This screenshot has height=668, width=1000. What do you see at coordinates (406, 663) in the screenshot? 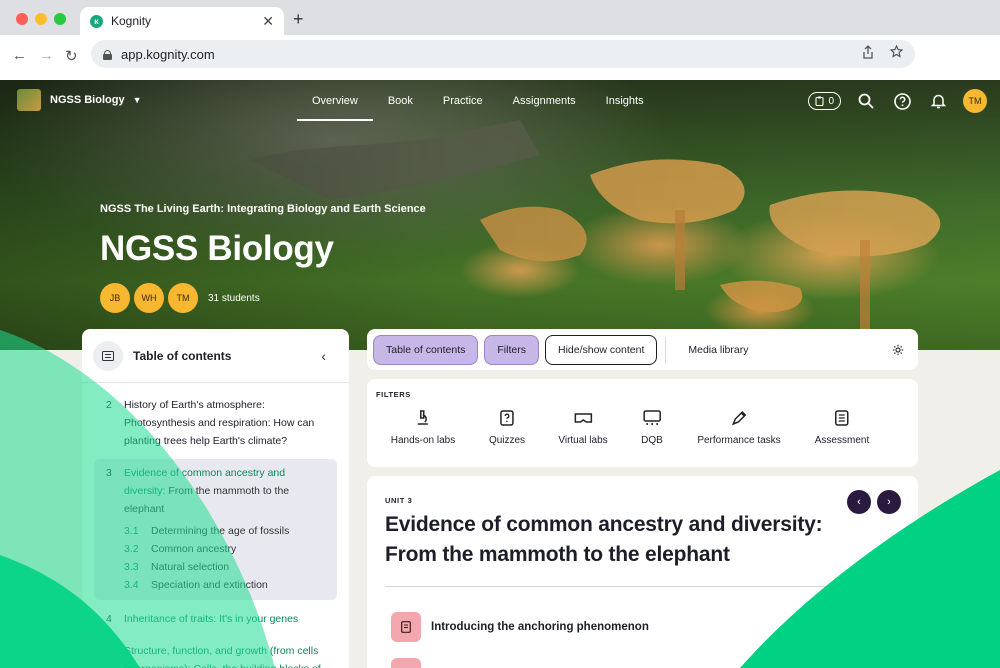
I see `lesson-document-icon` at bounding box center [406, 663].